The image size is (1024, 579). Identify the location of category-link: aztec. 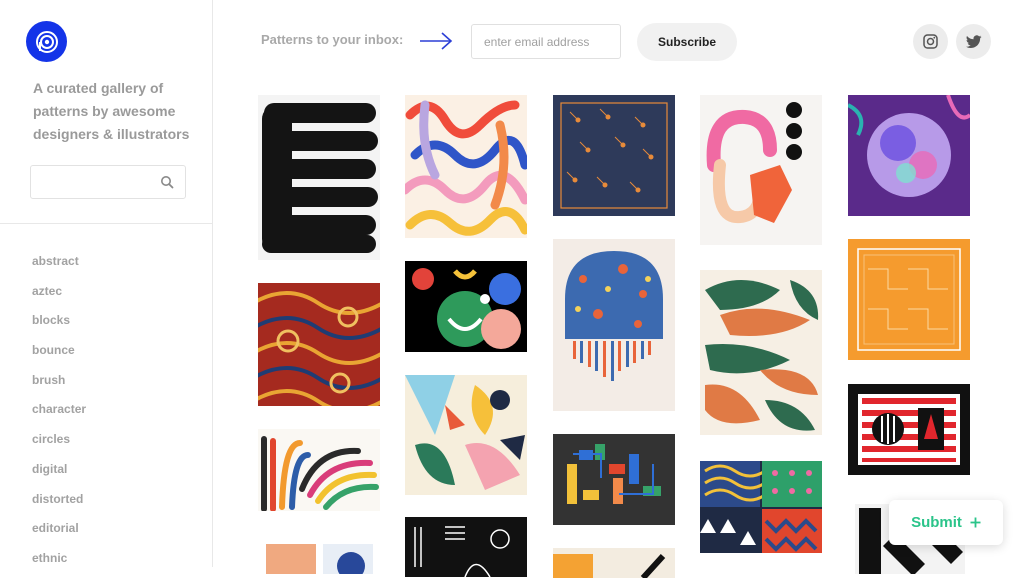
(59, 297).